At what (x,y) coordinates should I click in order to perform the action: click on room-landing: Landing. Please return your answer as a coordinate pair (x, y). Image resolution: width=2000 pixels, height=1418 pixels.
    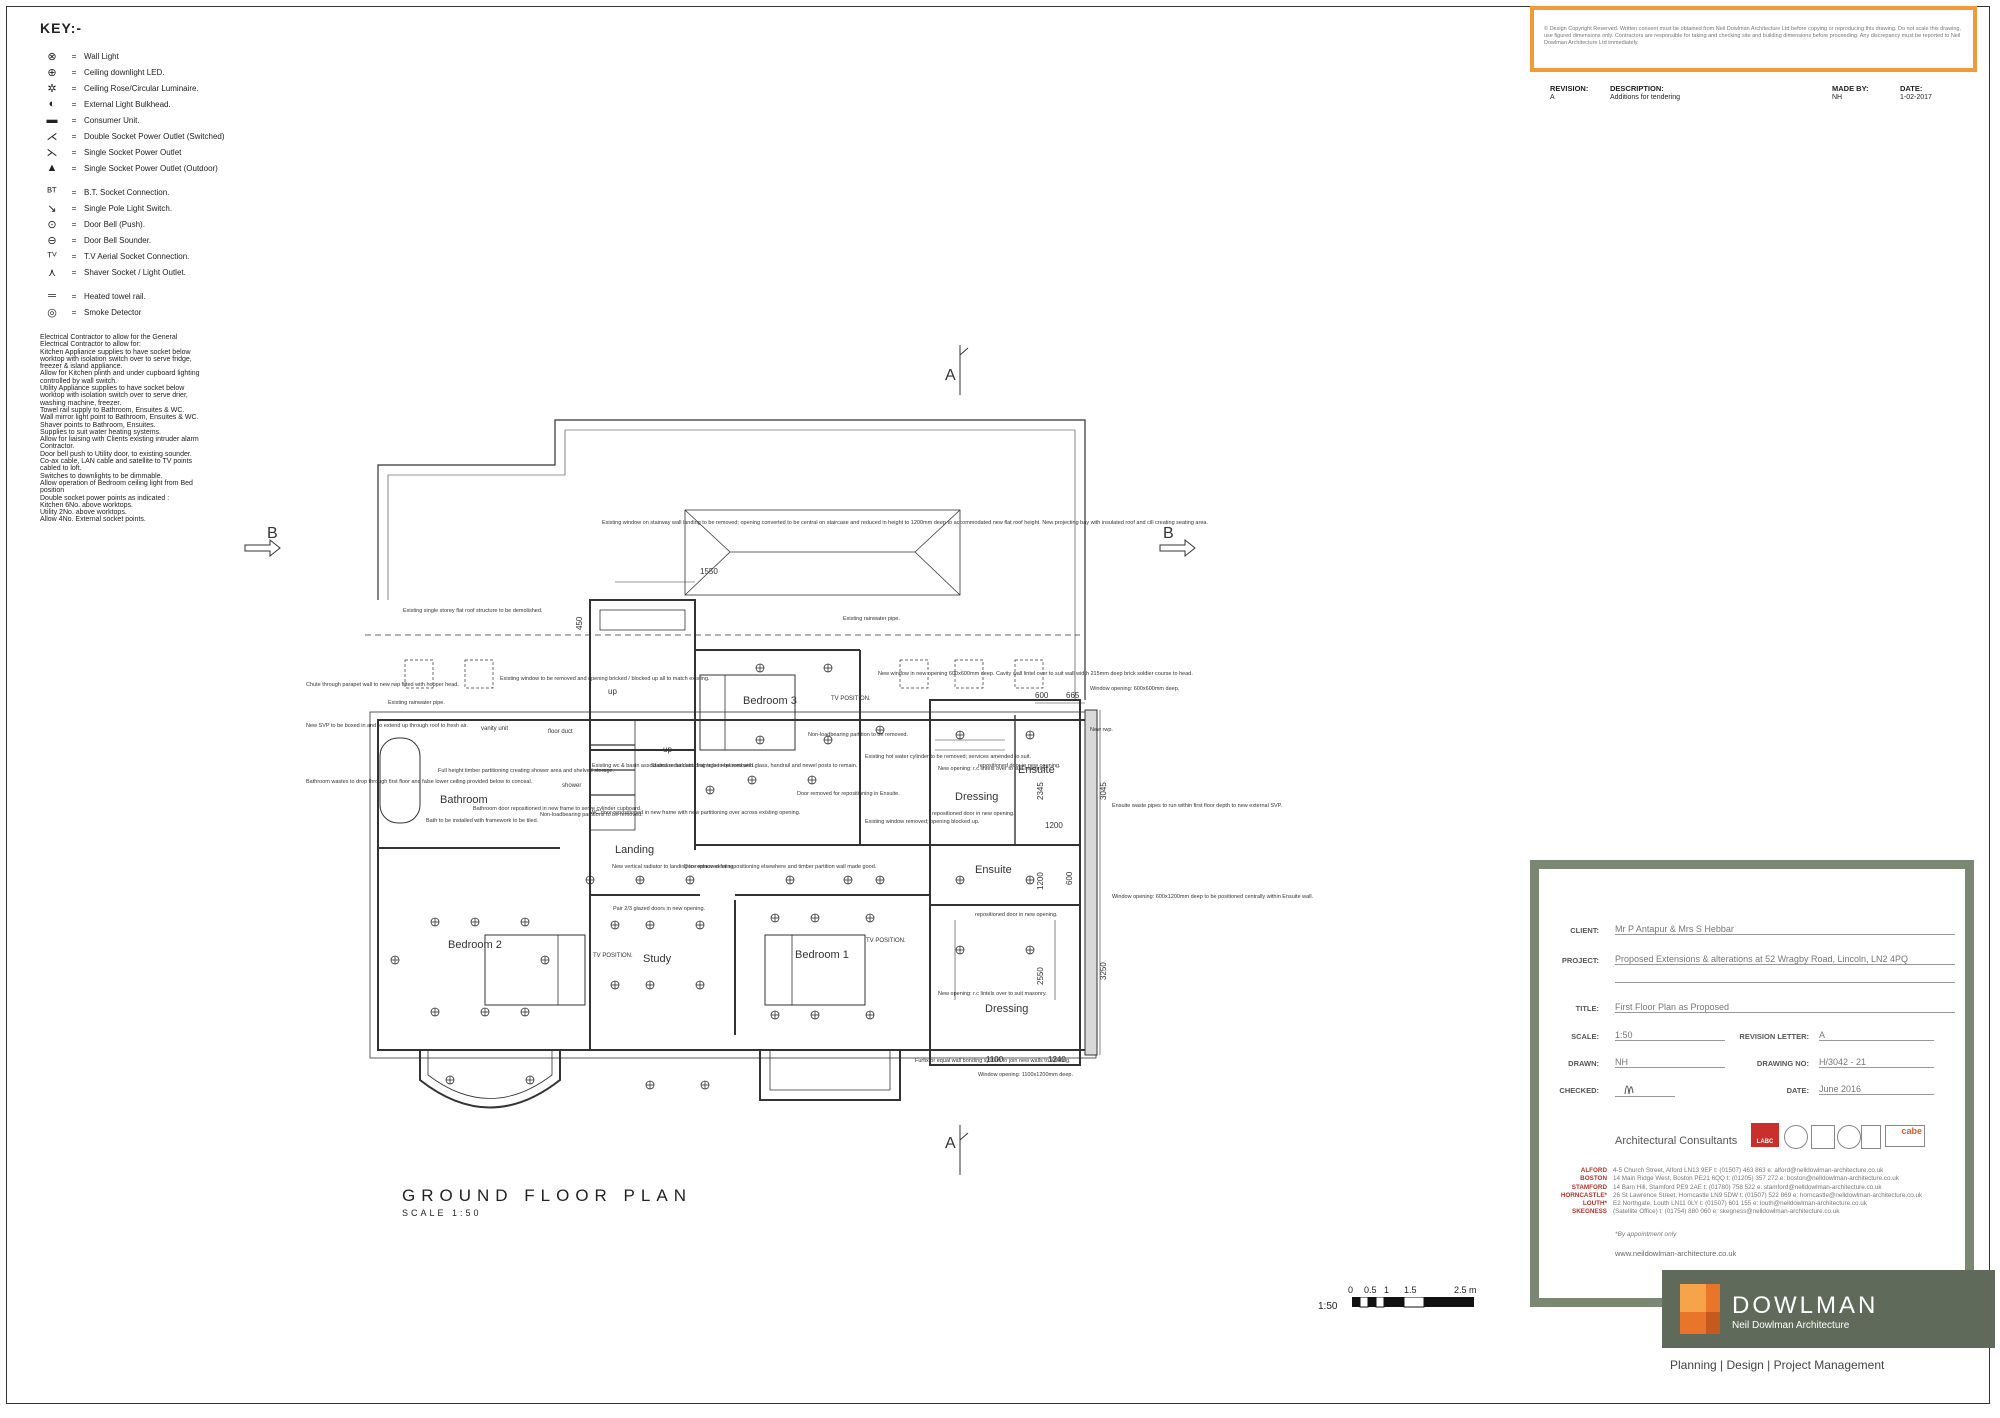
    Looking at the image, I should click on (634, 850).